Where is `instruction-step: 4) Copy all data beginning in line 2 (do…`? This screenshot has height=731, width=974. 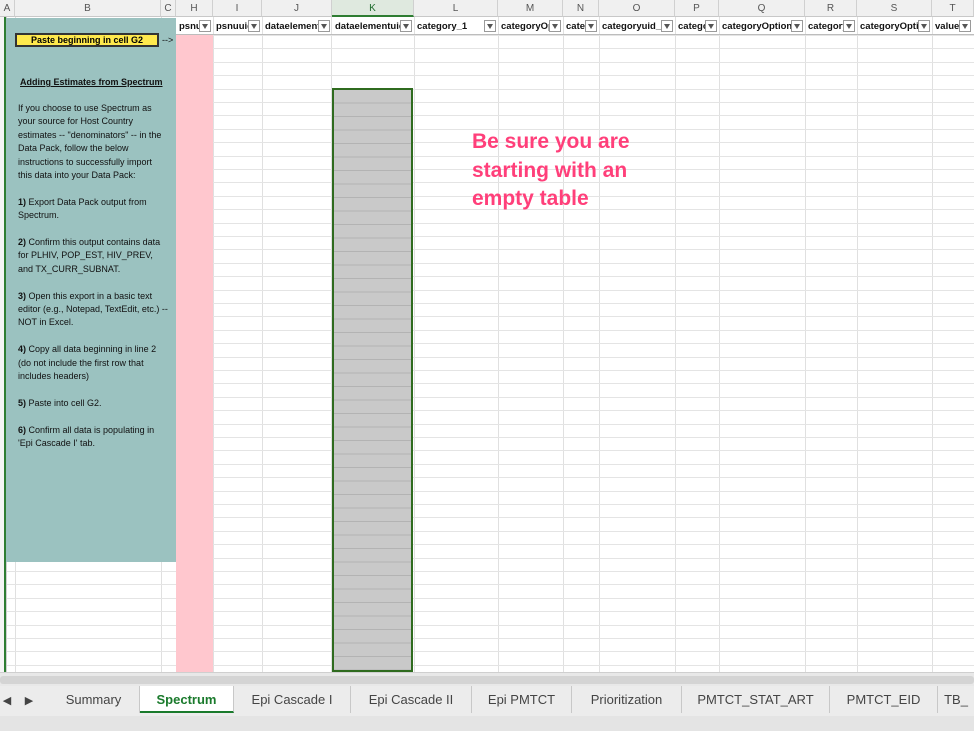
instruction-step: 4) Copy all data beginning in line 2 (do… is located at coordinates (87, 363).